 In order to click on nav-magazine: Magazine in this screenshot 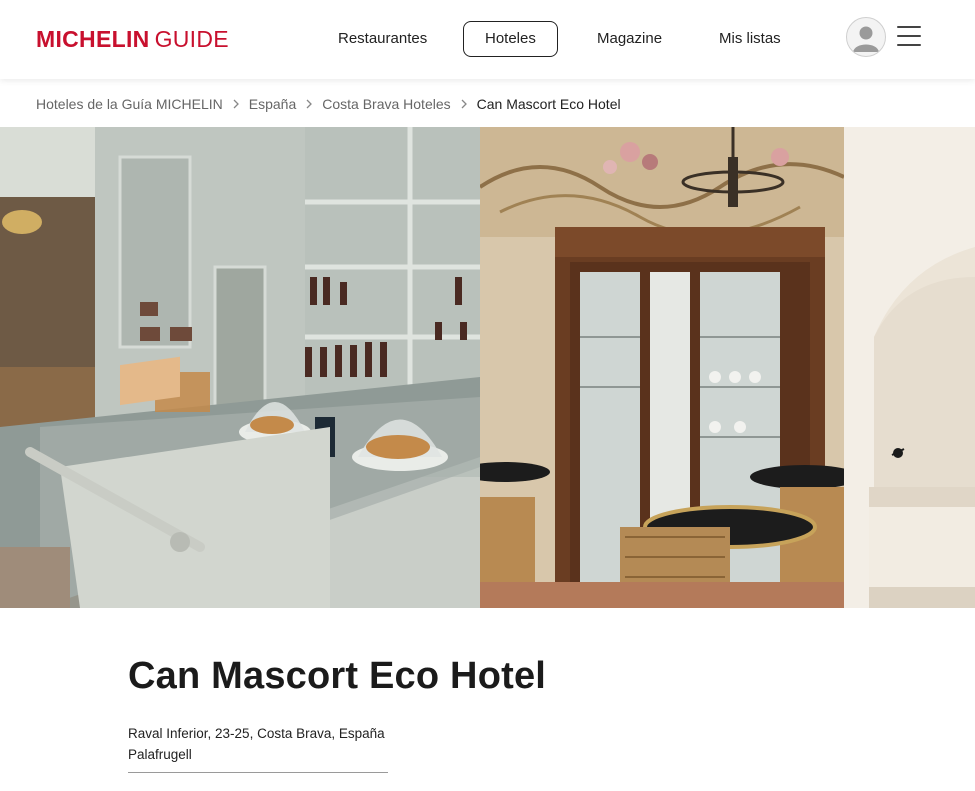, I will do `click(629, 39)`.